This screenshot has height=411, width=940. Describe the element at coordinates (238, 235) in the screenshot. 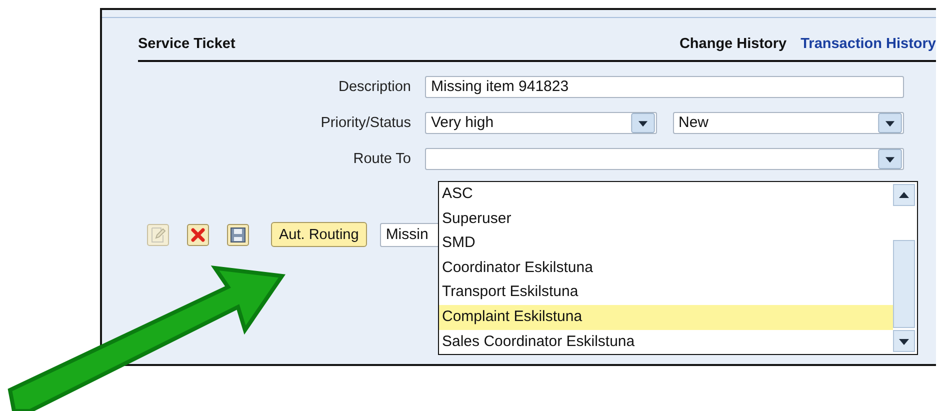

I see `save-icon` at that location.